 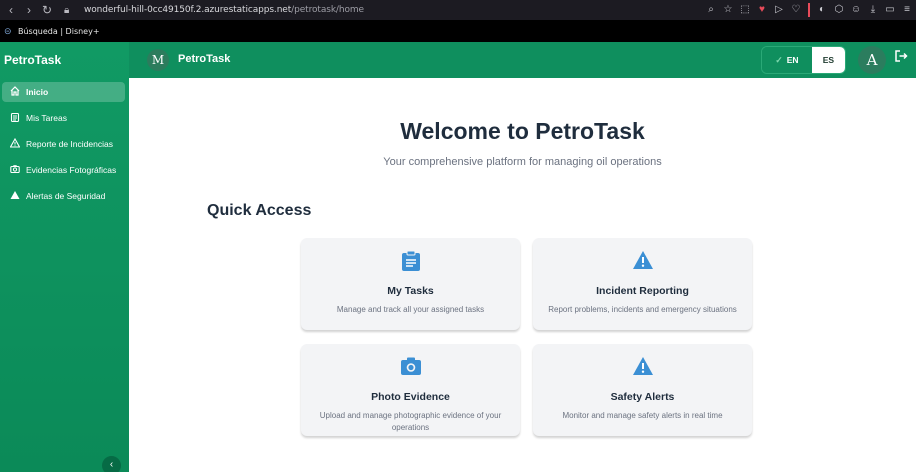 What do you see at coordinates (728, 10) in the screenshot?
I see `bookmark-icon: ☆` at bounding box center [728, 10].